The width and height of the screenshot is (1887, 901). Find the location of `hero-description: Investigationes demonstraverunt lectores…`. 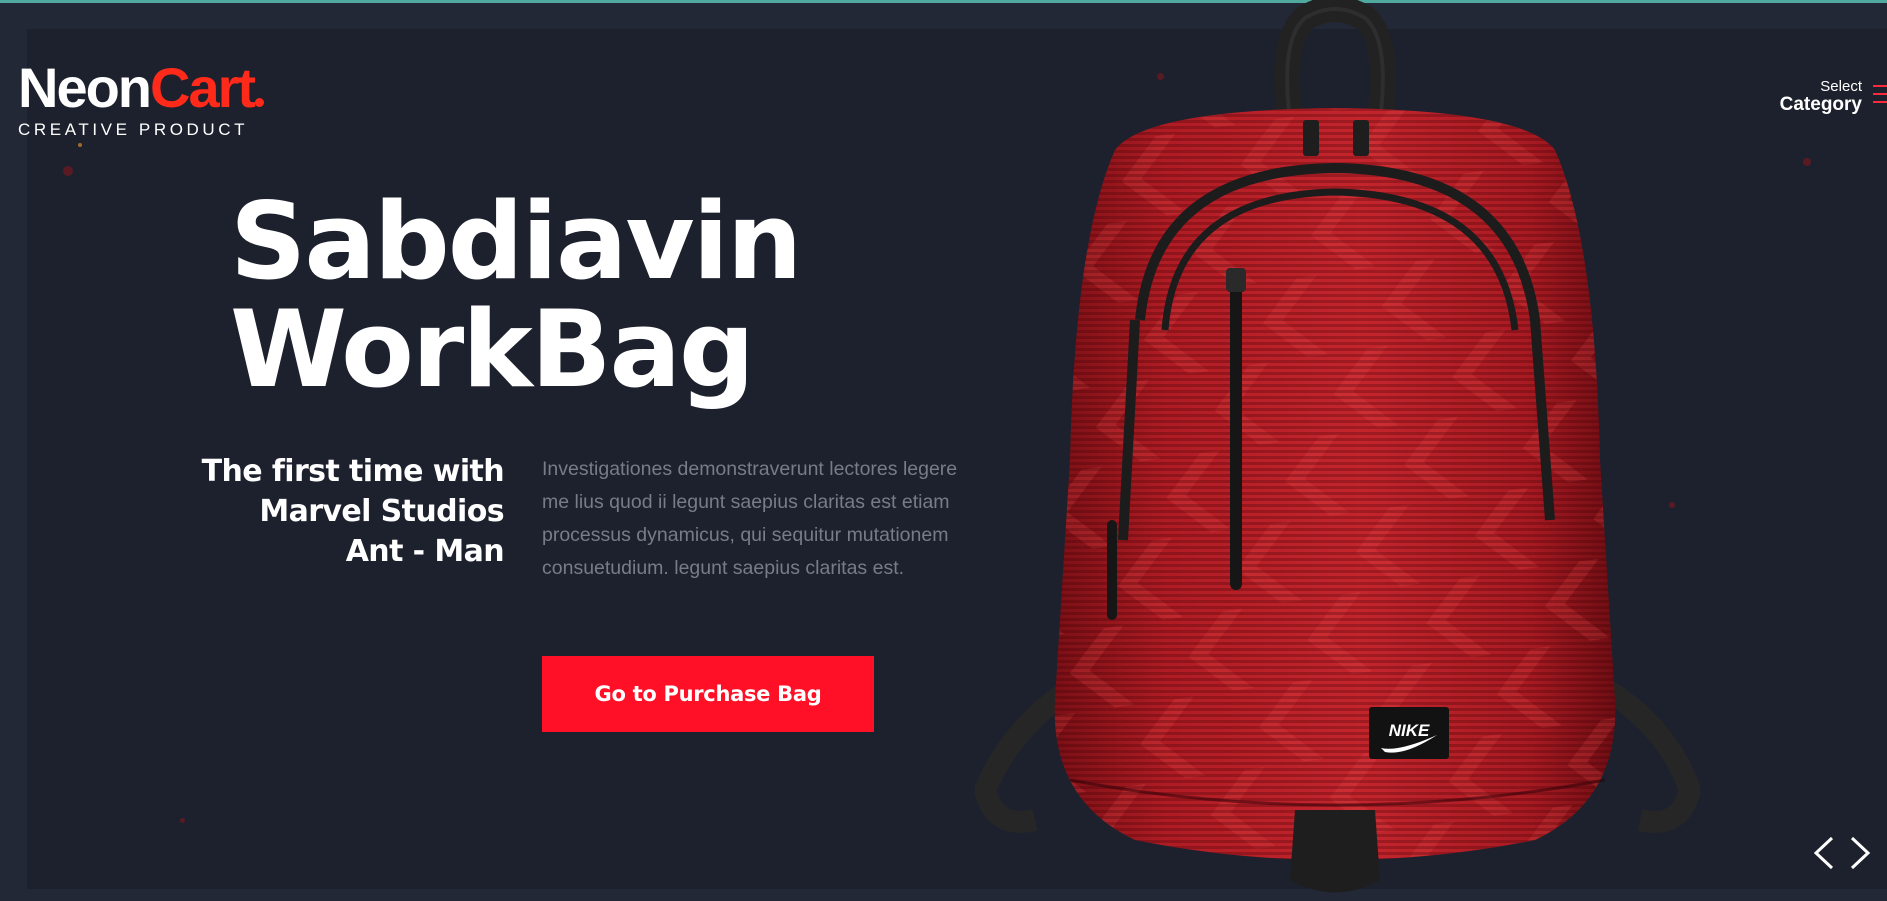

hero-description: Investigationes demonstraverunt lectores… is located at coordinates (750, 518).